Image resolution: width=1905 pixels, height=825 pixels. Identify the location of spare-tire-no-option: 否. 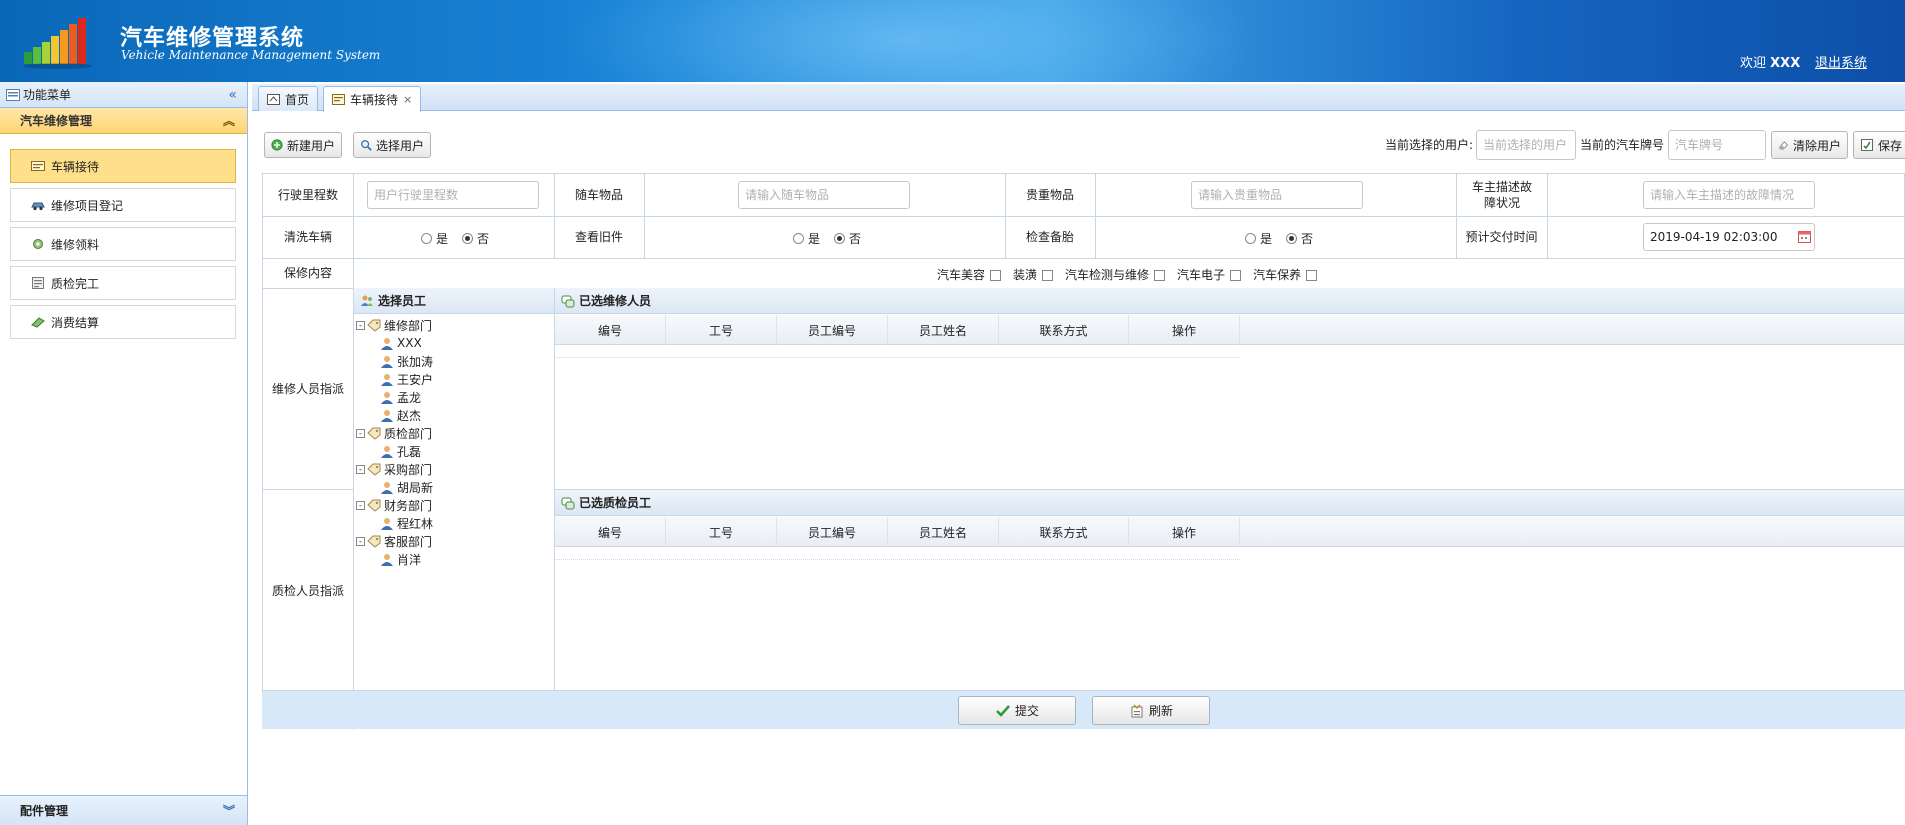
(1299, 238).